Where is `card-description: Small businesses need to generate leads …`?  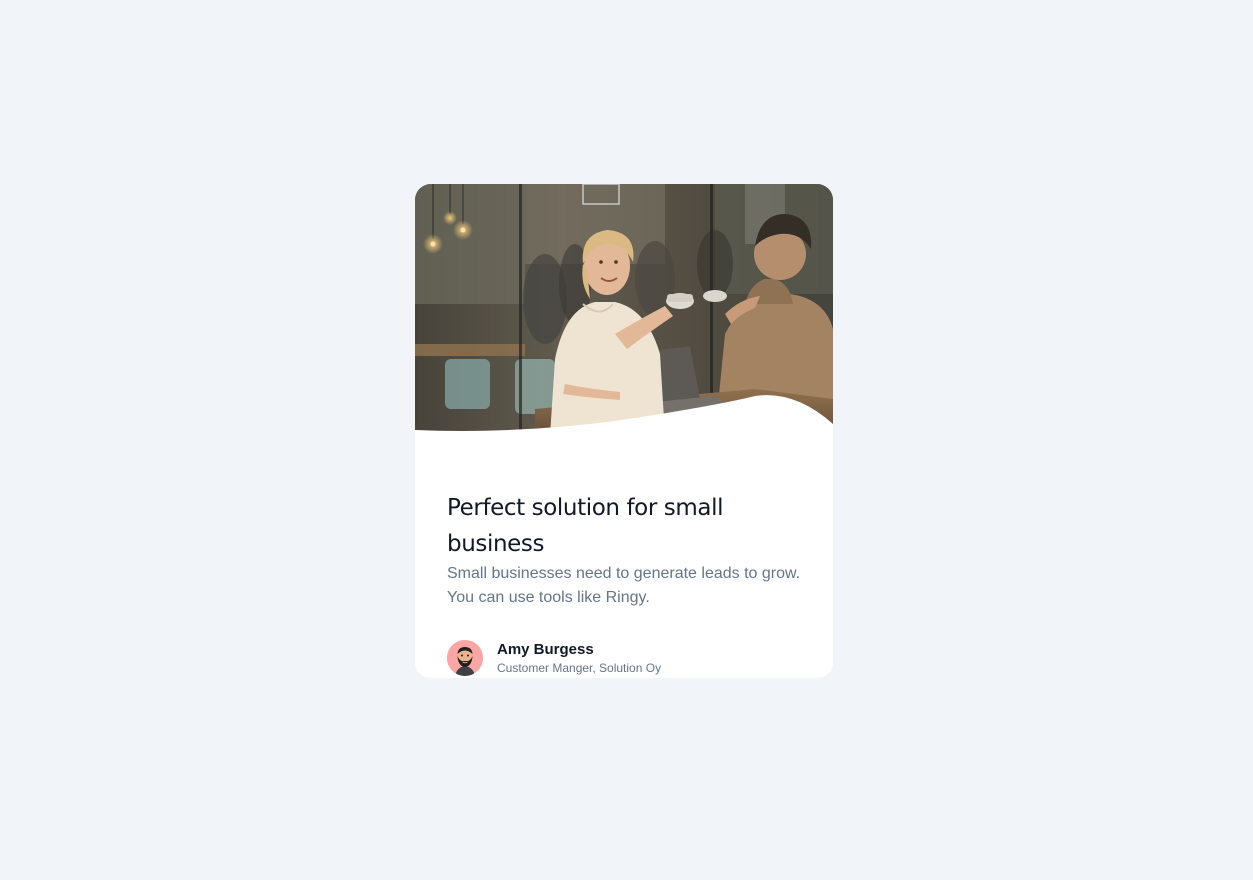
card-description: Small businesses need to generate leads … is located at coordinates (624, 585).